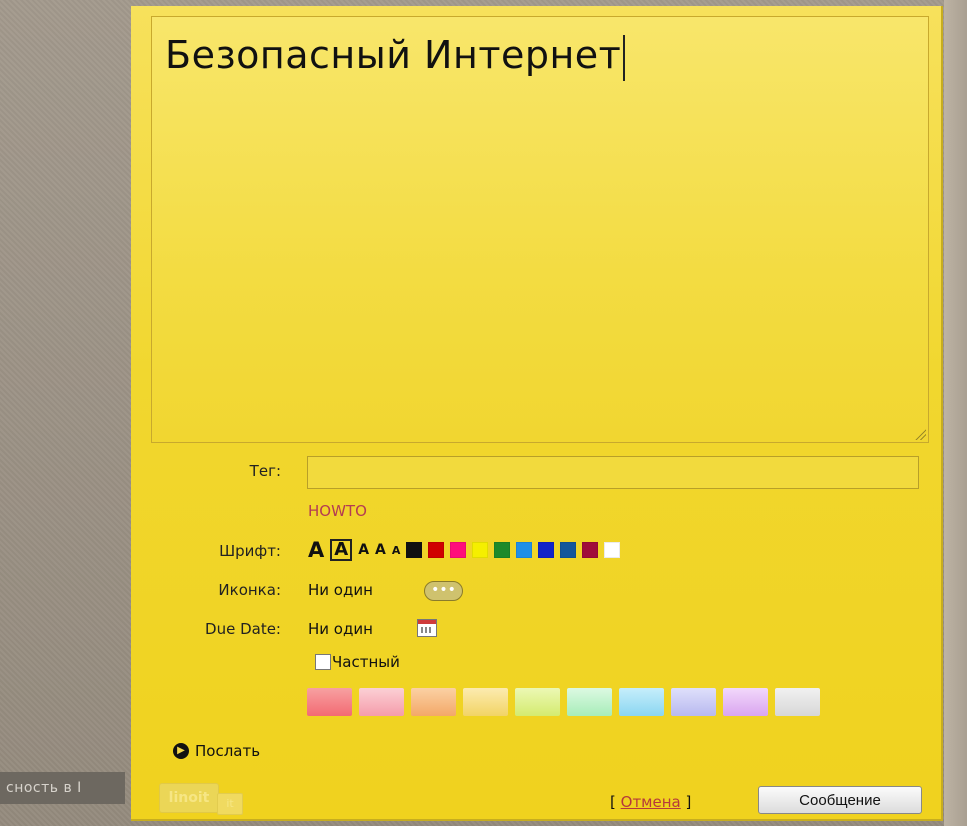  I want to click on text-color-navy, so click(568, 550).